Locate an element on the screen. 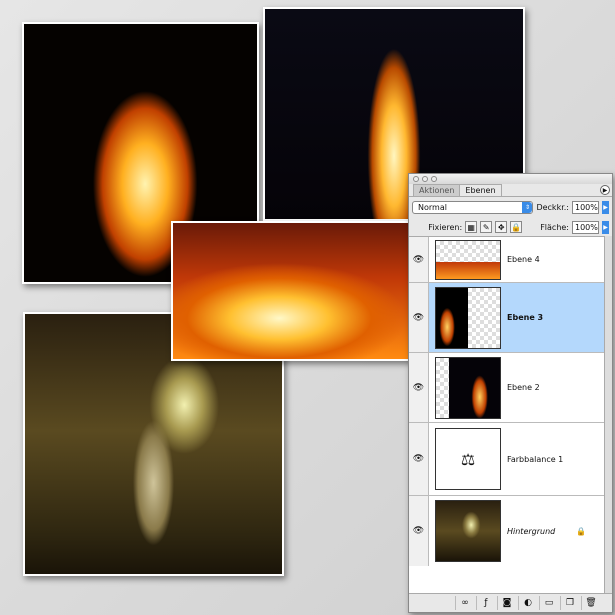  zoom-button is located at coordinates (434, 179).